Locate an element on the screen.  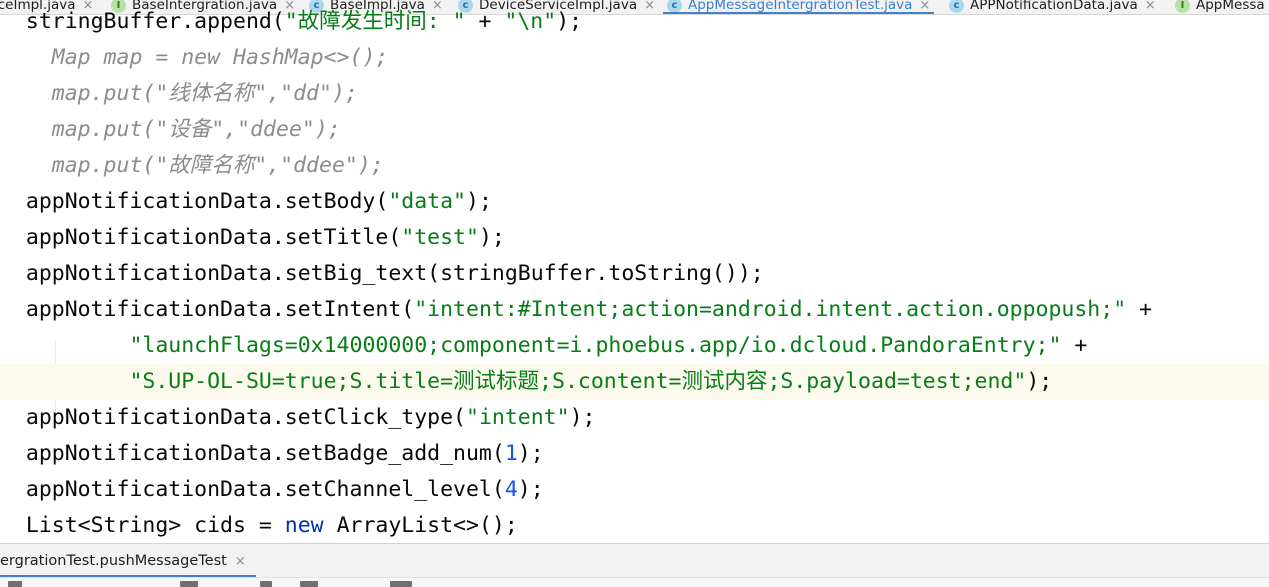
code-token-str: "故障发生时间: " is located at coordinates (375, 21).